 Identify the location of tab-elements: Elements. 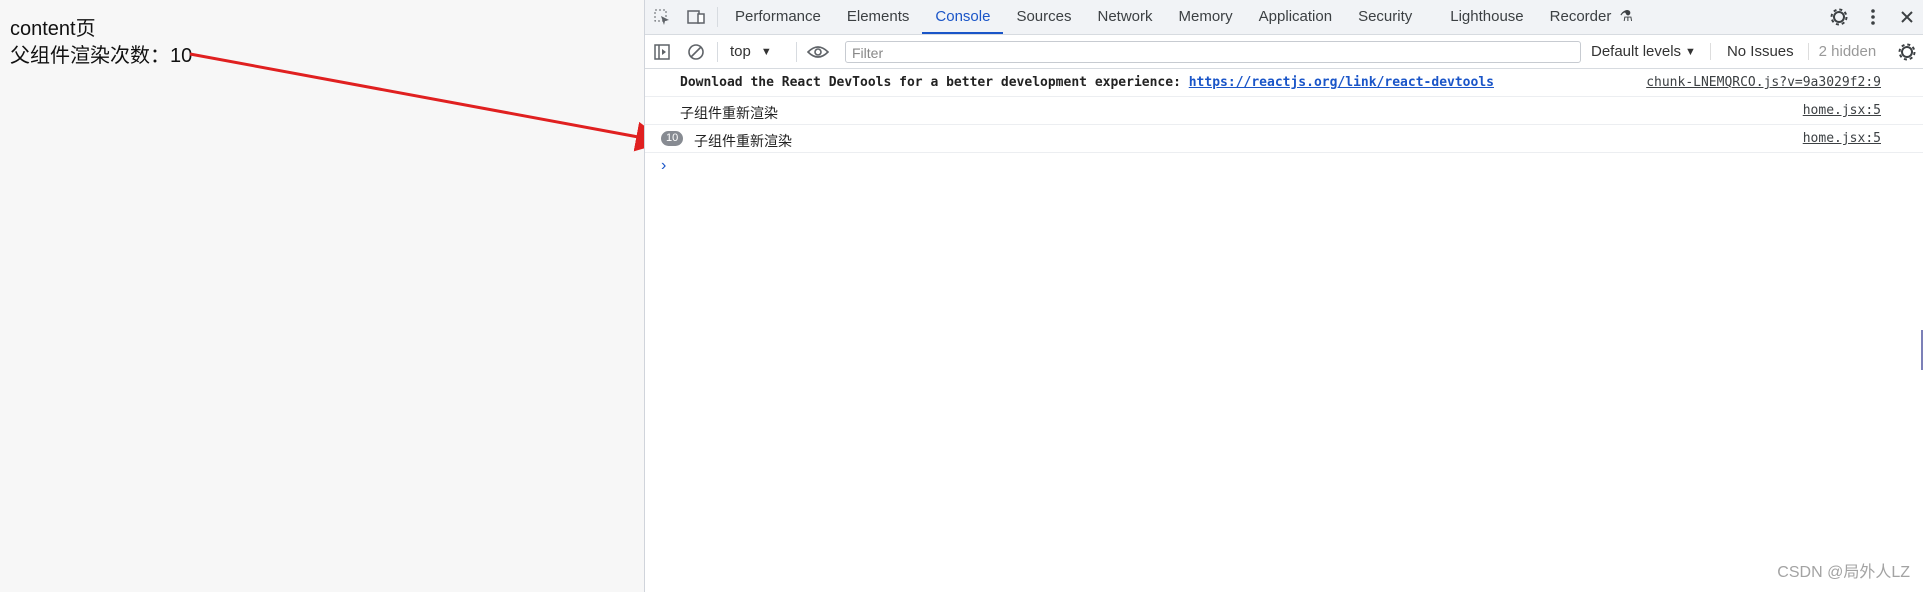
(878, 17).